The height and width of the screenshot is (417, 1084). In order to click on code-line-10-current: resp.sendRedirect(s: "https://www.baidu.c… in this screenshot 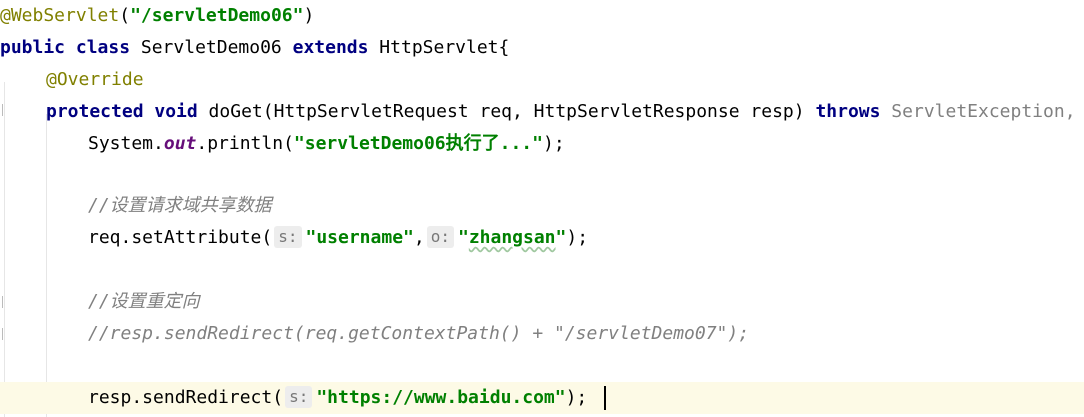, I will do `click(542, 398)`.